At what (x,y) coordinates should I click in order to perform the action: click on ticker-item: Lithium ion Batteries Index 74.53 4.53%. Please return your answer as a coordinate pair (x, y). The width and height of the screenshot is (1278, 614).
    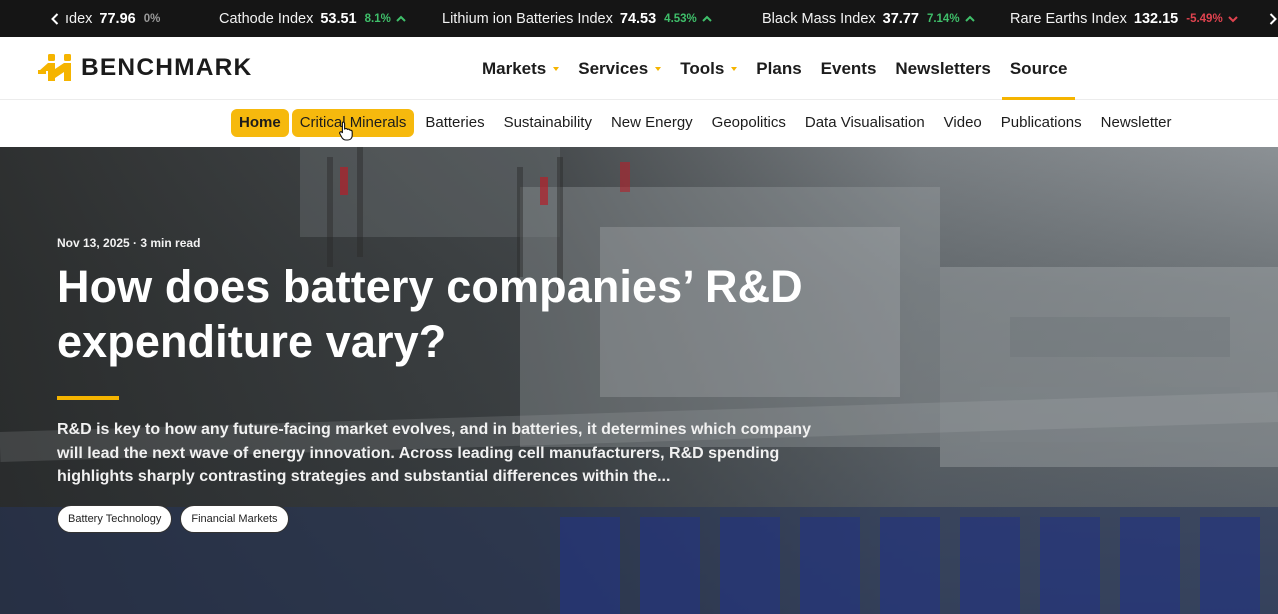
    Looking at the image, I should click on (577, 18).